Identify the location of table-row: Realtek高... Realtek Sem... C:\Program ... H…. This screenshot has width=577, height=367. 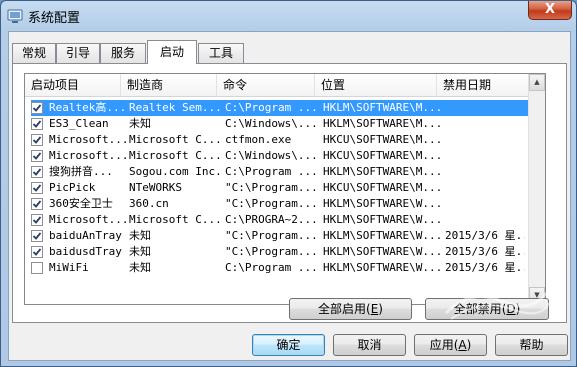
(285, 108).